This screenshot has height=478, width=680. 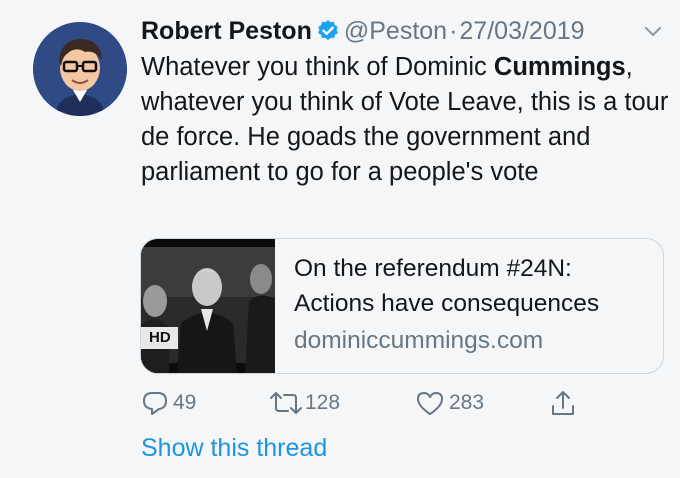 I want to click on reply-icon, so click(x=155, y=403).